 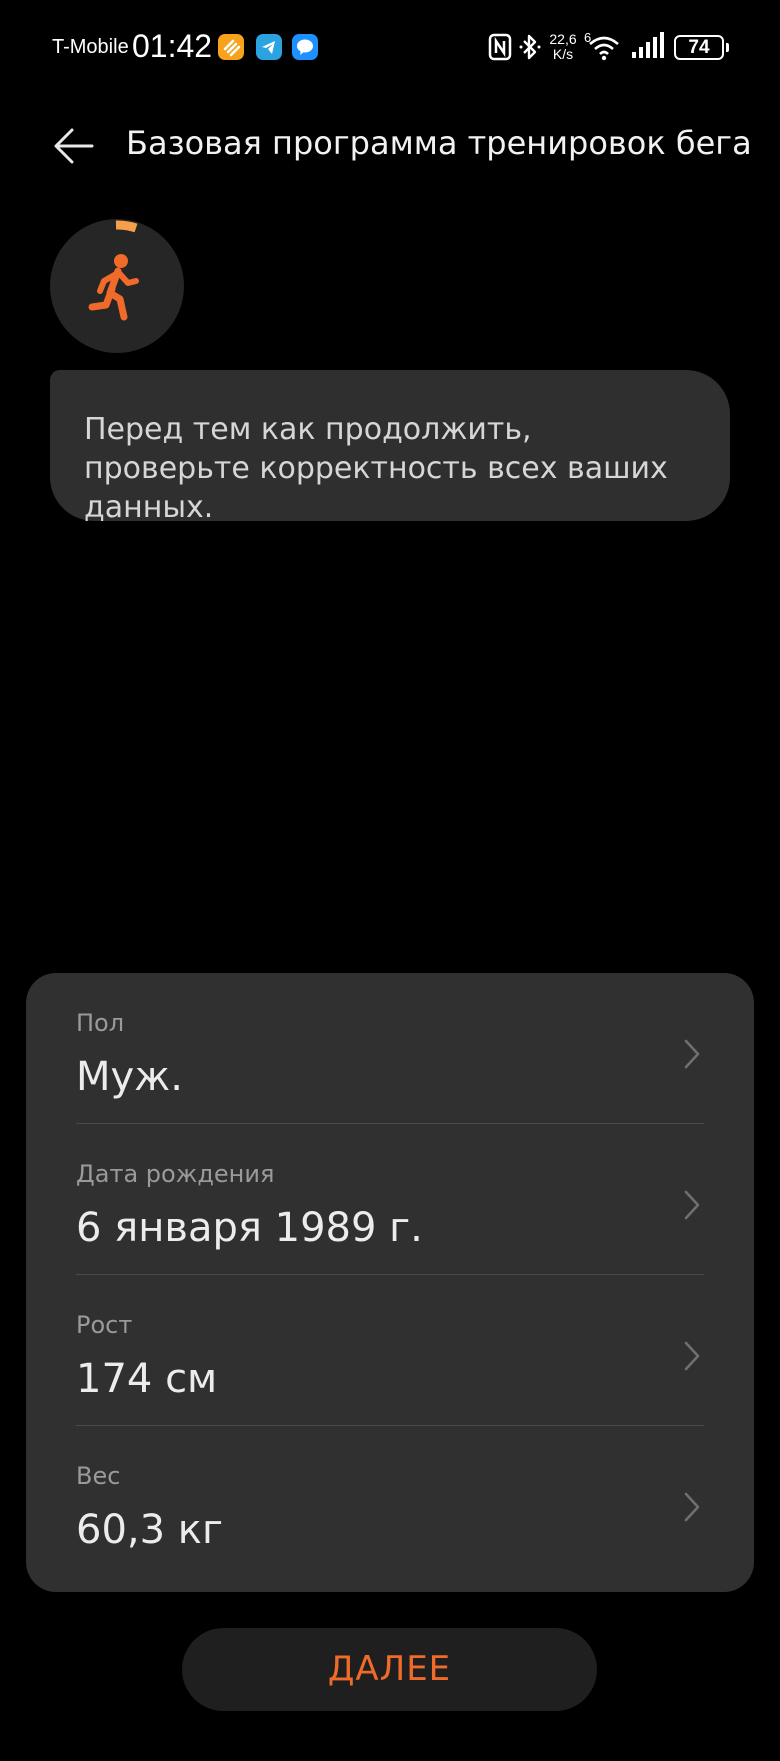 What do you see at coordinates (172, 46) in the screenshot?
I see `status-time: 01:42` at bounding box center [172, 46].